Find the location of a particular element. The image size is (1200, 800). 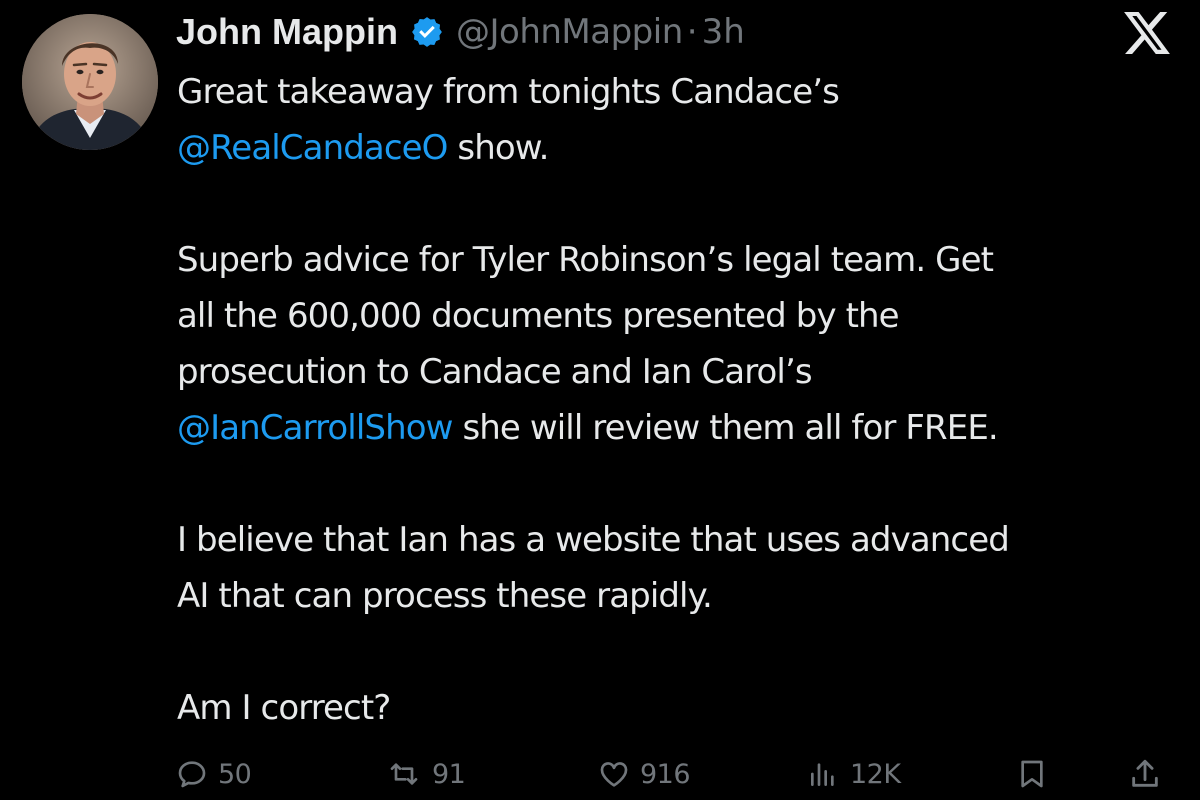

action-bar: 50 91 916 12K is located at coordinates (600, 774).